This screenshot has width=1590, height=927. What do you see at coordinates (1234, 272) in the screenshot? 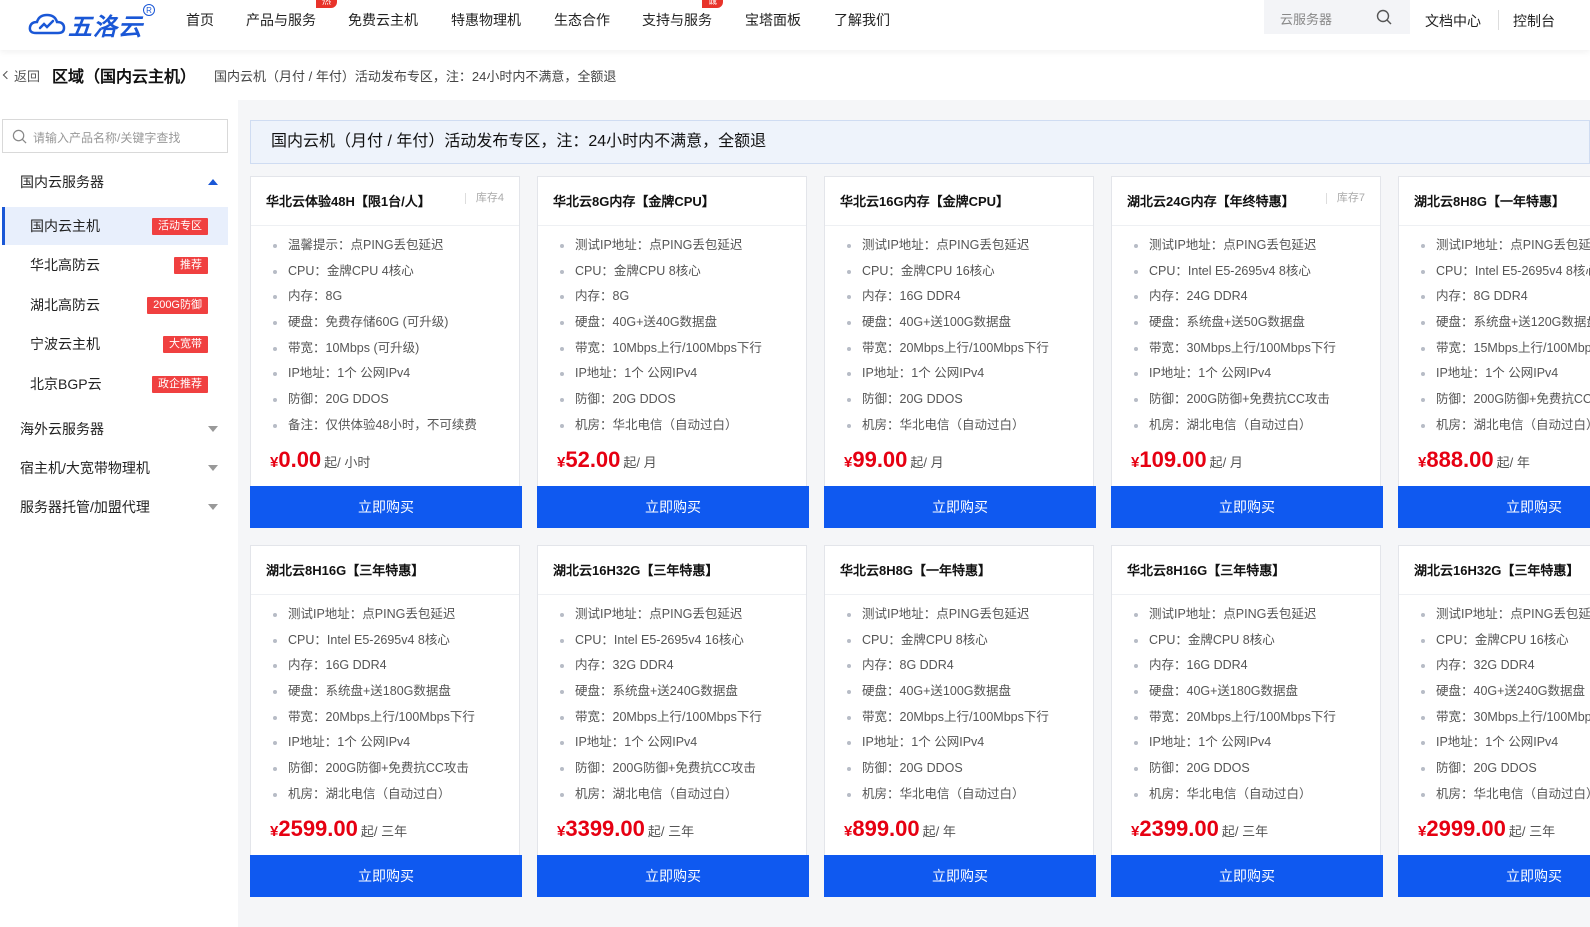
I see `spec-item: CPU：Intel E5-2695v4 8核心` at bounding box center [1234, 272].